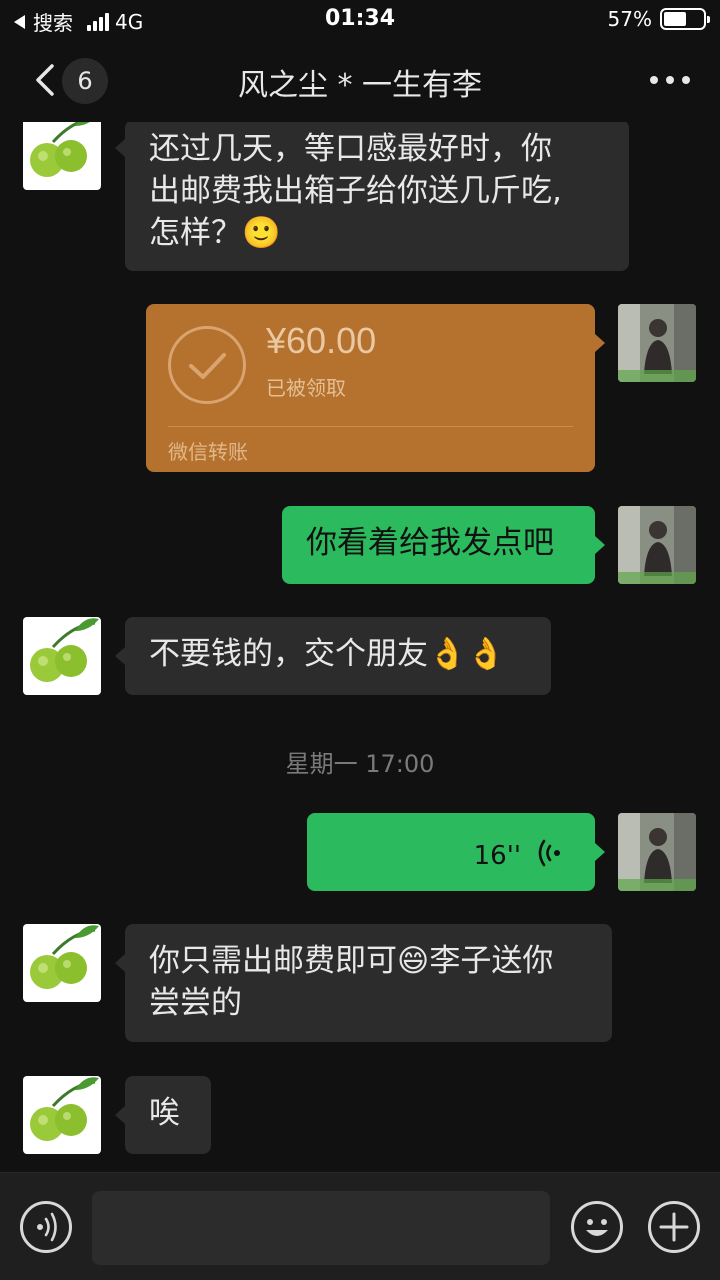  I want to click on message-text: 还过几天，等口感最好时，你, so click(350, 149).